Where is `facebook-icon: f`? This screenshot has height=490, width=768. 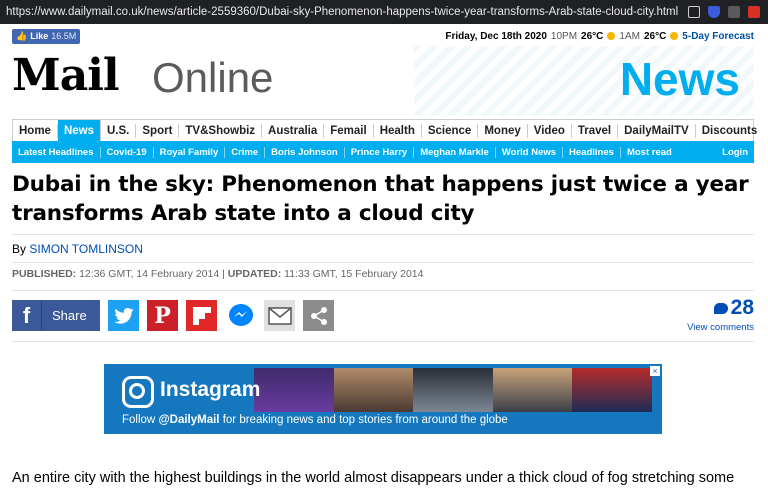 facebook-icon: f is located at coordinates (27, 315).